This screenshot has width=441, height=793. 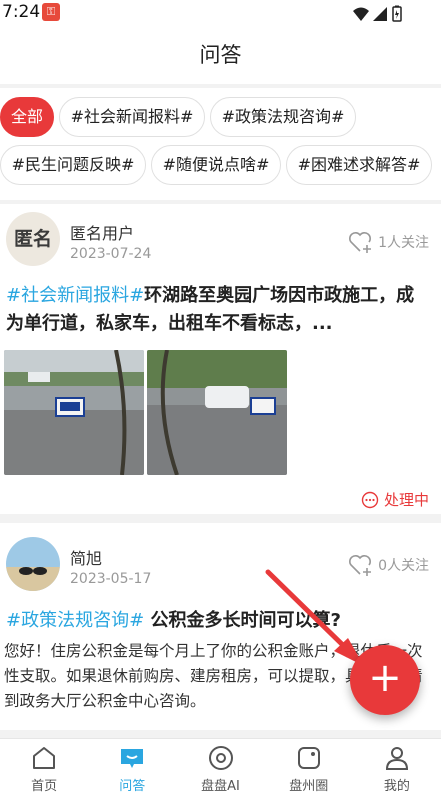 I want to click on status-bar: 7:24 ⚿, so click(x=220, y=13).